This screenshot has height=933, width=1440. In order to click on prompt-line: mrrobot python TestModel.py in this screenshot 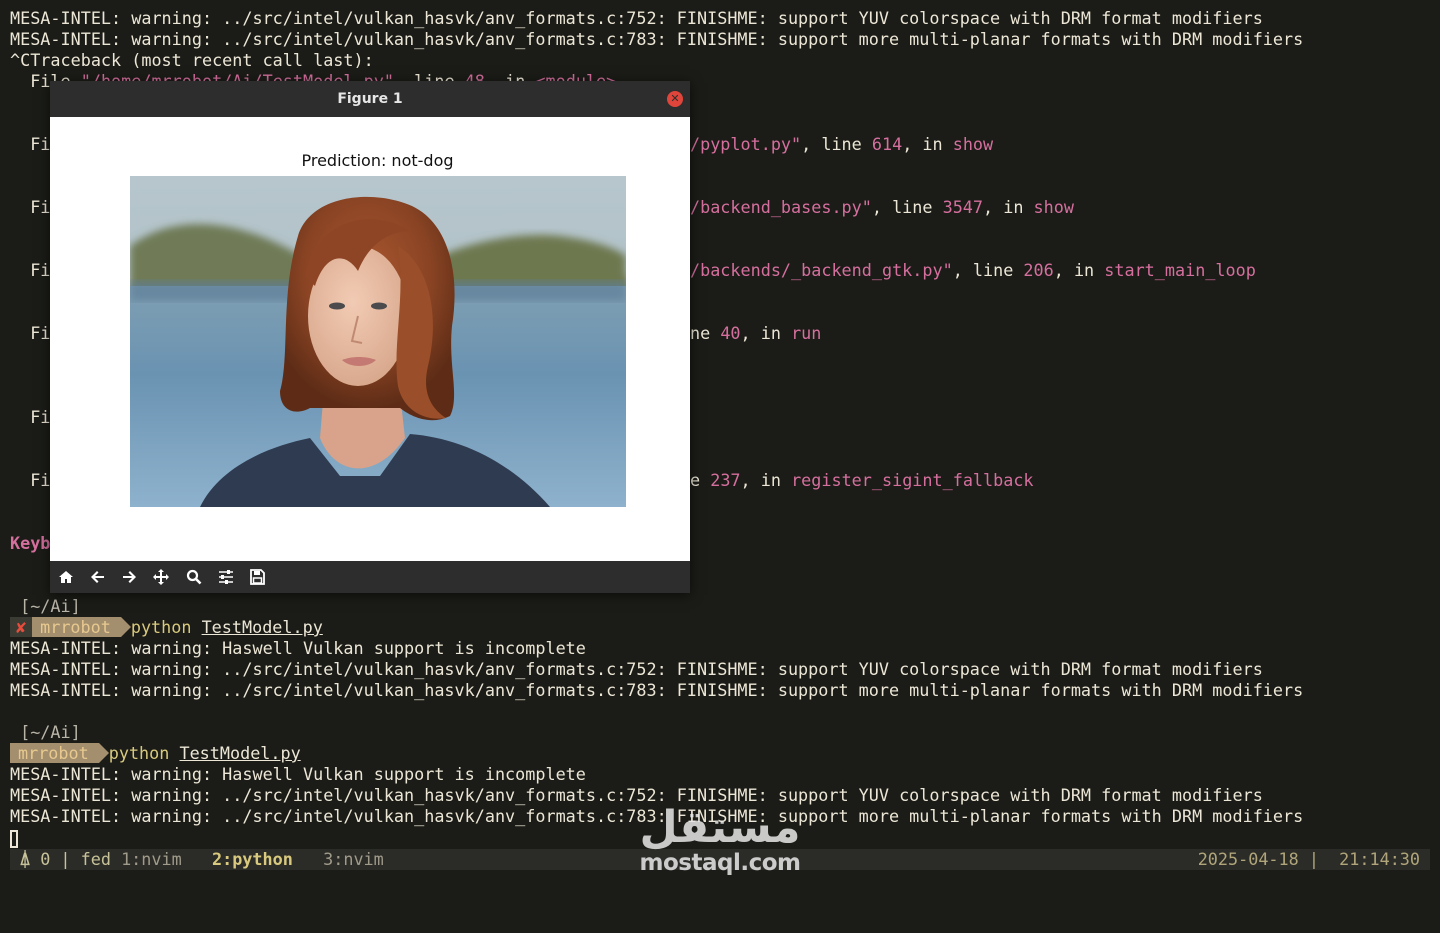, I will do `click(155, 753)`.